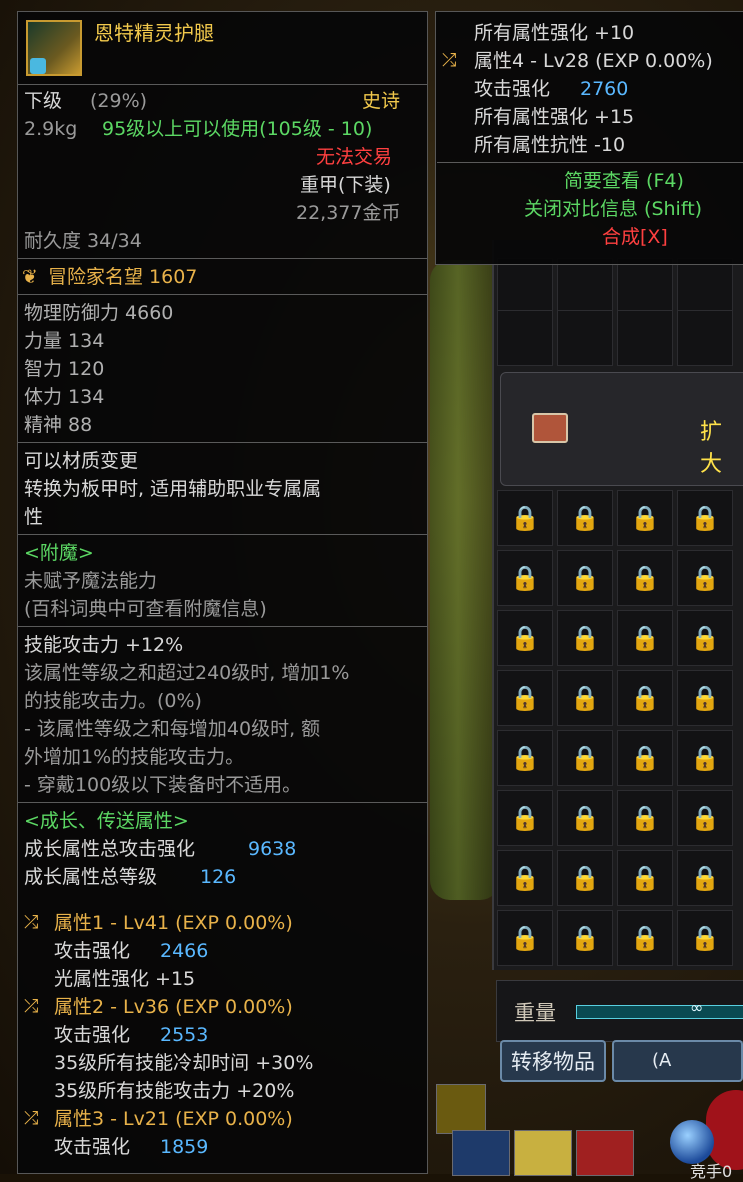  What do you see at coordinates (659, 1012) in the screenshot?
I see `weight-progress-bar` at bounding box center [659, 1012].